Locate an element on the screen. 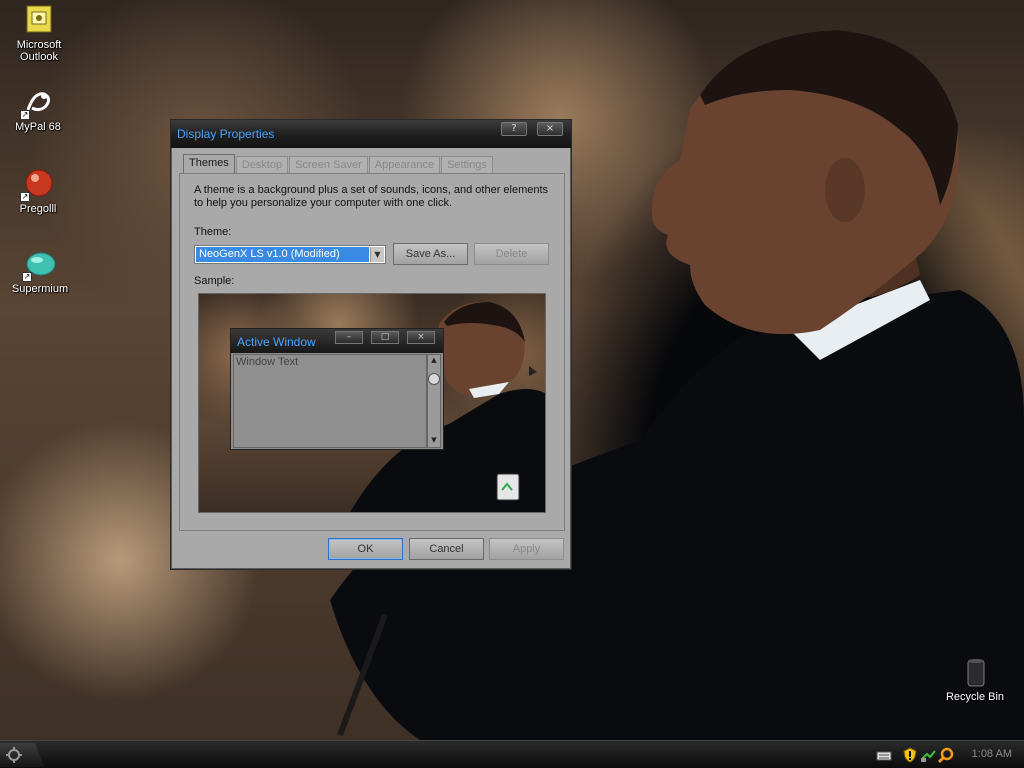 The width and height of the screenshot is (1024, 768). search-icon is located at coordinates (946, 755).